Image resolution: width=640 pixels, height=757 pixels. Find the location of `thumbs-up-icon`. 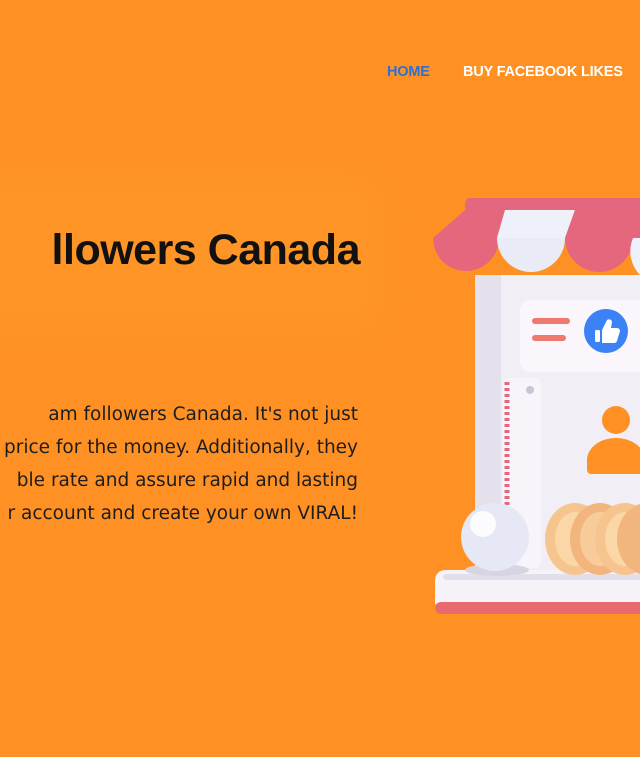

thumbs-up-icon is located at coordinates (606, 331).